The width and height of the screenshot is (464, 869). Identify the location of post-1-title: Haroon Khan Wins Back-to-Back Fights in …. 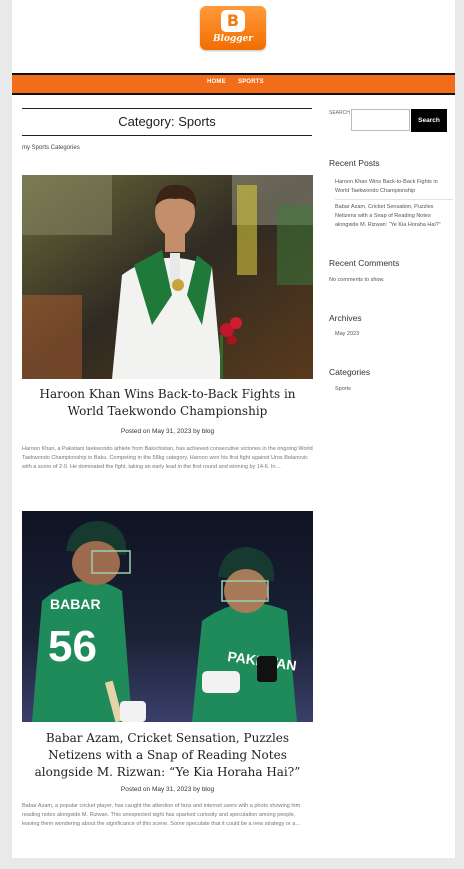
(167, 403).